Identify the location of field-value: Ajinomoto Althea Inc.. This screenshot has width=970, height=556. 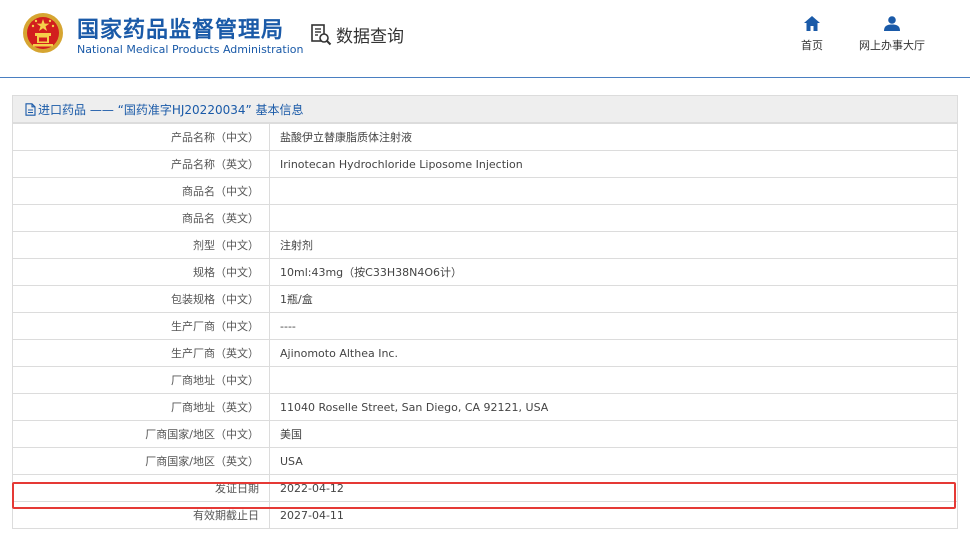
(613, 353).